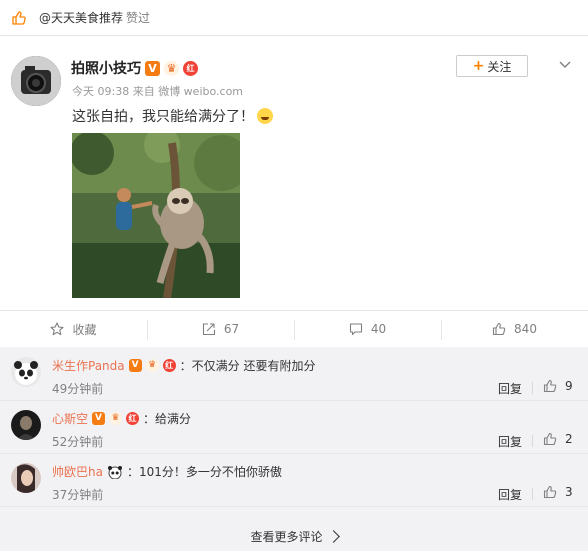 The width and height of the screenshot is (588, 551). I want to click on author-line: 拍照小技巧 V ♛ 红, so click(134, 68).